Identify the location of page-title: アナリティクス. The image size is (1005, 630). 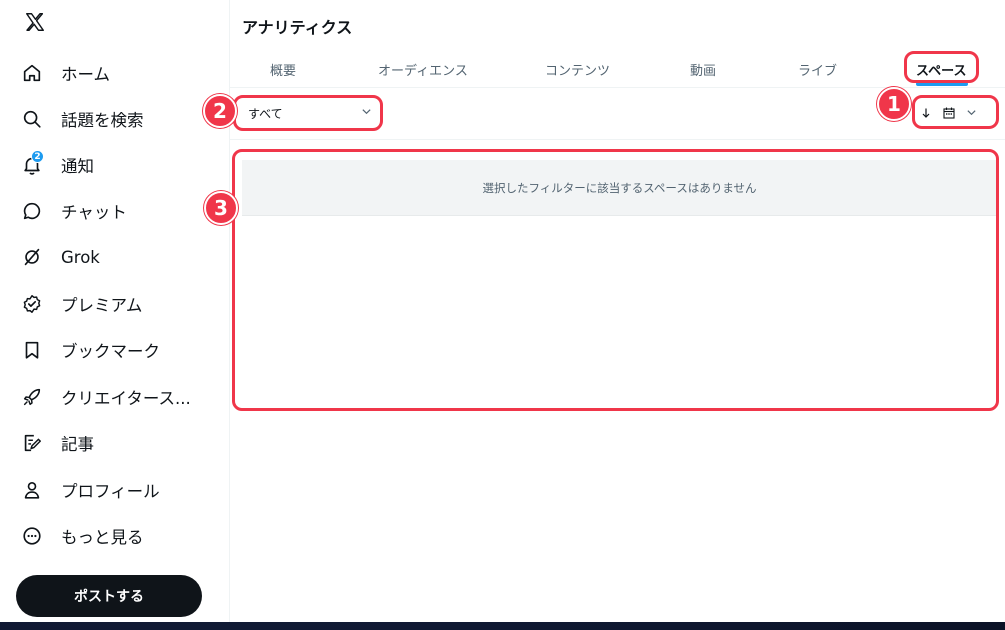
(297, 27).